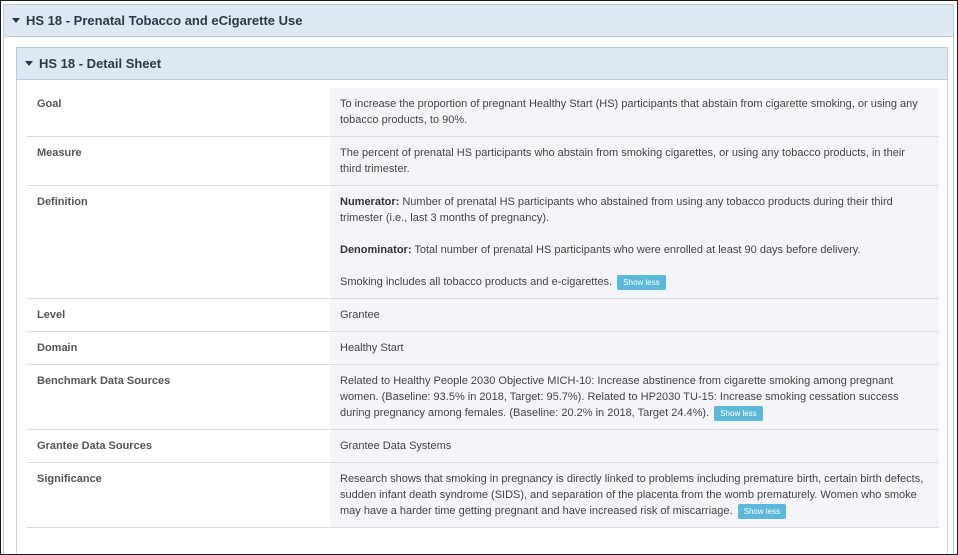 Image resolution: width=958 pixels, height=555 pixels. I want to click on row-value-grantee-sources: Grantee Data Systems, so click(634, 446).